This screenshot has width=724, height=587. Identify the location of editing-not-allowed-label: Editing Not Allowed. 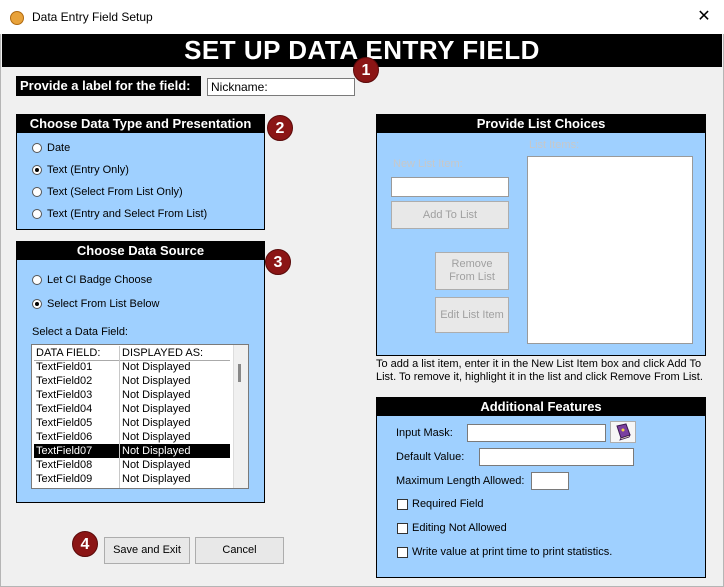
(459, 528).